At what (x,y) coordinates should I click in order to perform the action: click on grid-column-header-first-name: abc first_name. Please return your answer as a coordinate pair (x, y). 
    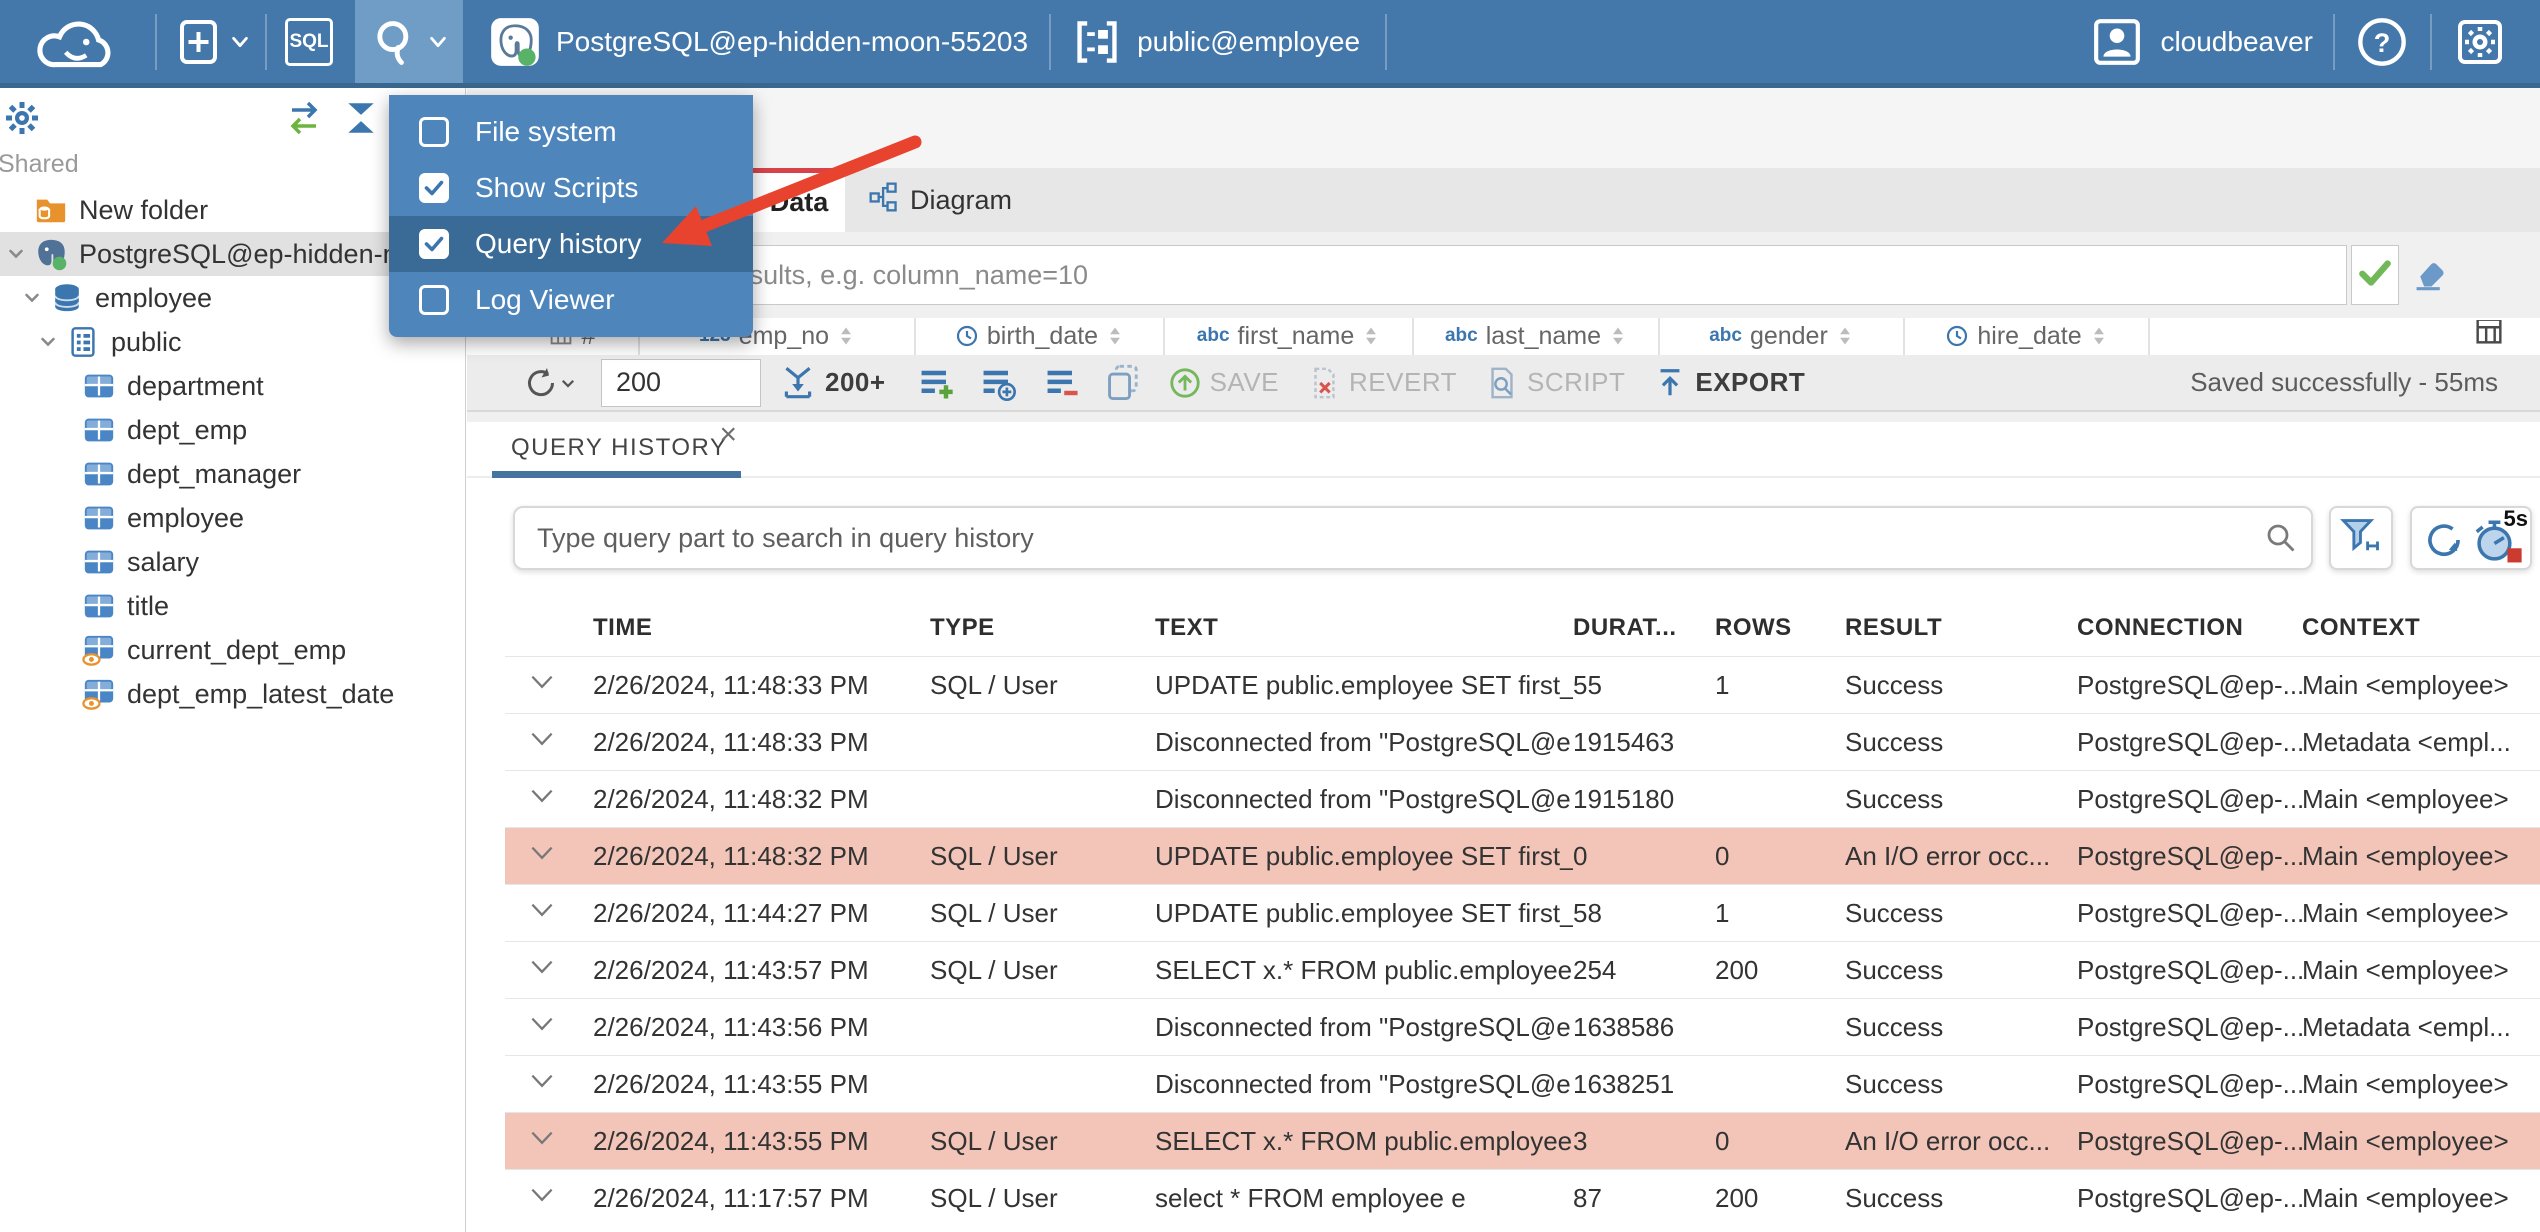
    Looking at the image, I should click on (1289, 336).